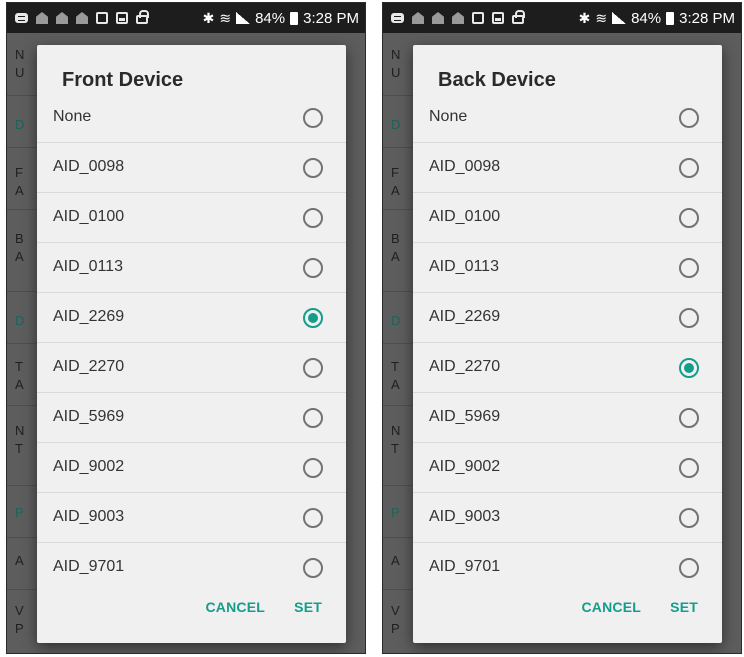  I want to click on background-item-letter: B, so click(19, 238).